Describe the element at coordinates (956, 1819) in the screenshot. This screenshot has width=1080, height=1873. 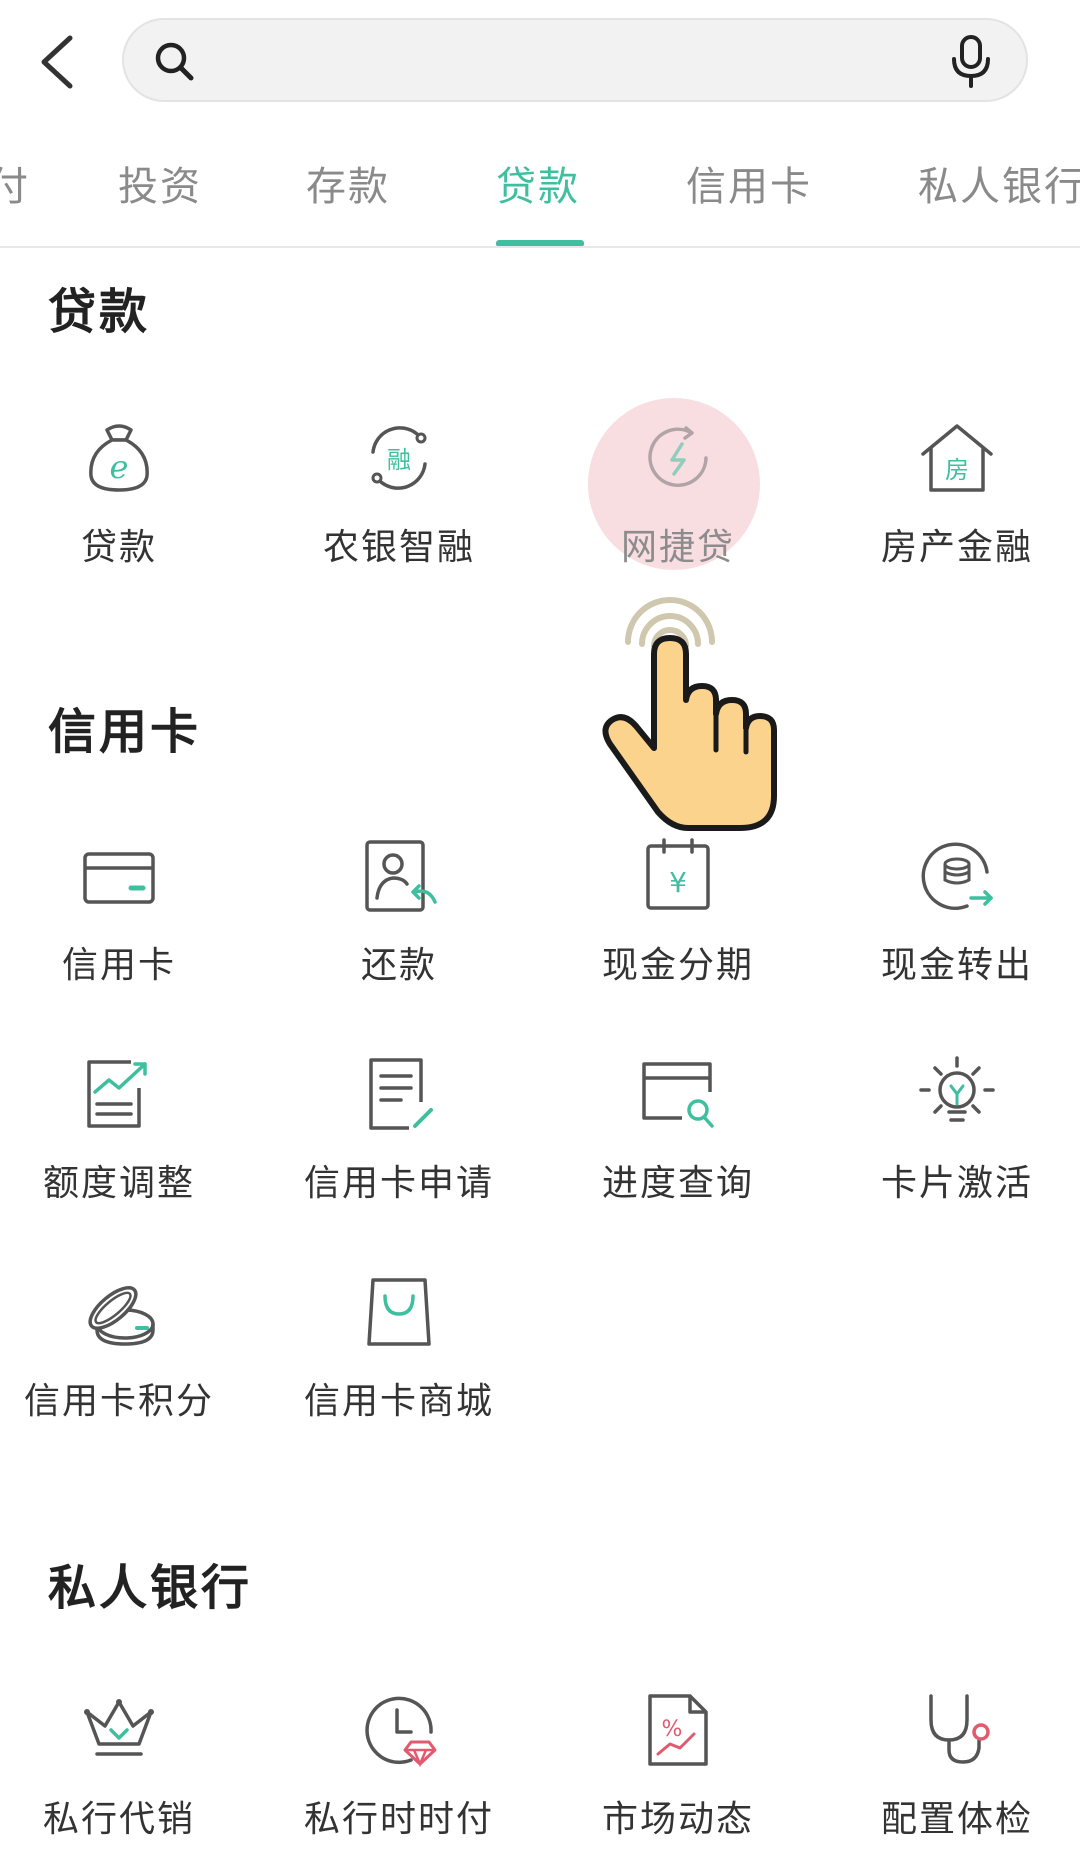
I see `grid-item-label: 配置体检` at that location.